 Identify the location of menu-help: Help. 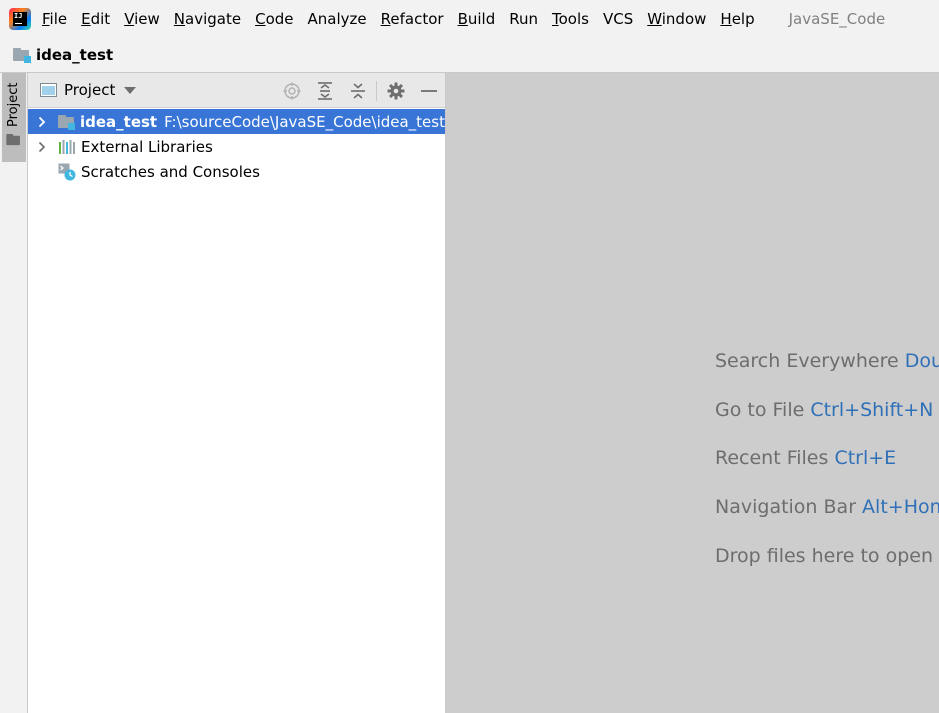
(737, 19).